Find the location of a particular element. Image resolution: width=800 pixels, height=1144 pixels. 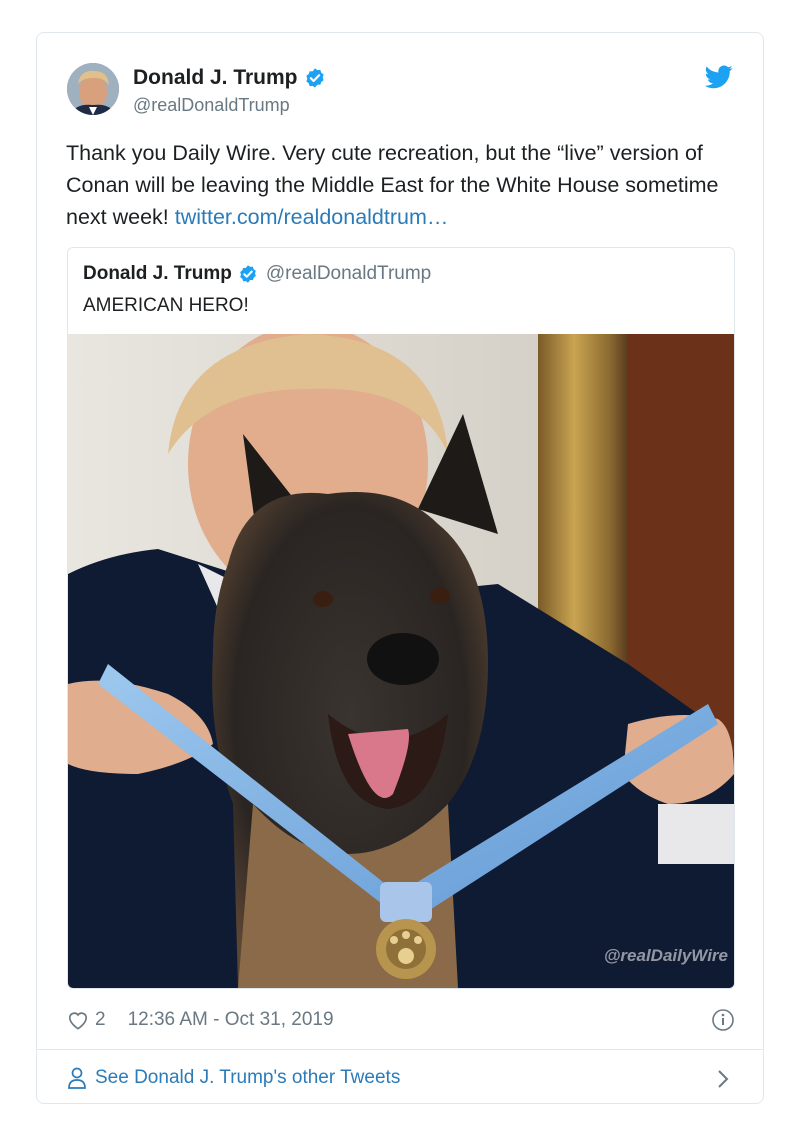

see-other-tweets-label: See Donald J. Trump's other Tweets is located at coordinates (247, 1078).